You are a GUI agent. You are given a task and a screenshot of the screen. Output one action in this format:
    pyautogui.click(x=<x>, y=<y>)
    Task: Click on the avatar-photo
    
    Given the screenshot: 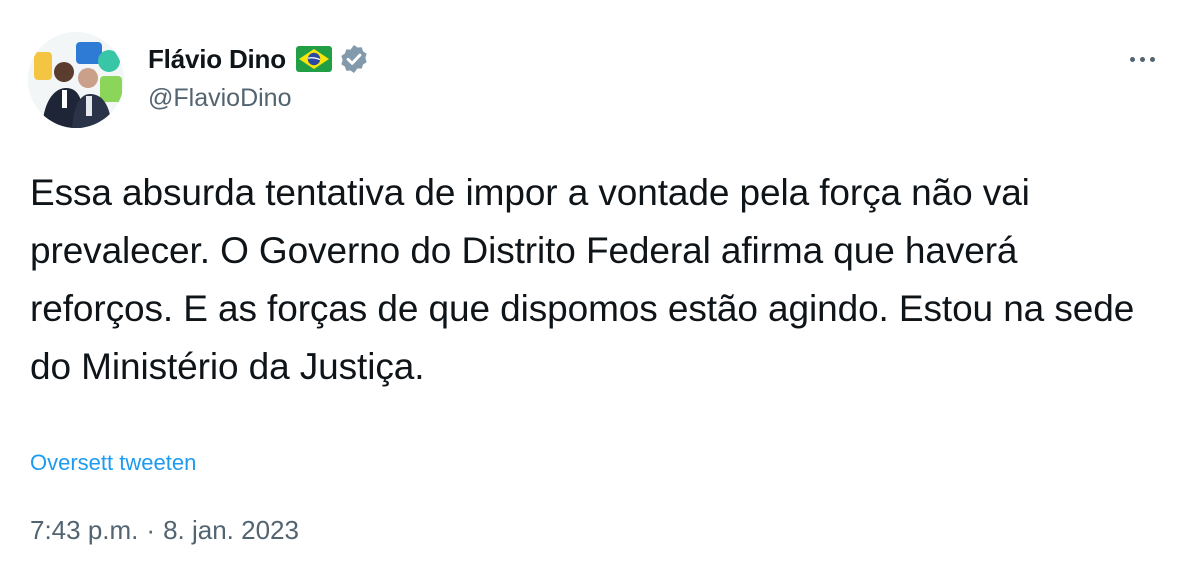 What is the action you would take?
    pyautogui.click(x=76, y=80)
    